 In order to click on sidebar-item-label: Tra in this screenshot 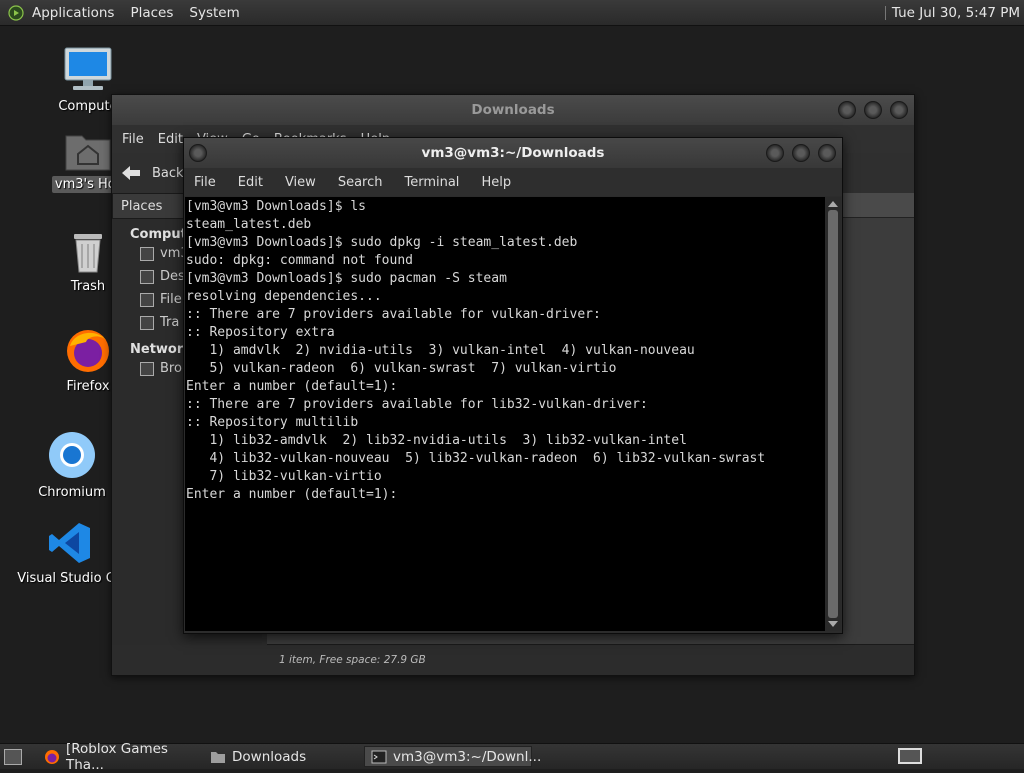, I will do `click(170, 322)`.